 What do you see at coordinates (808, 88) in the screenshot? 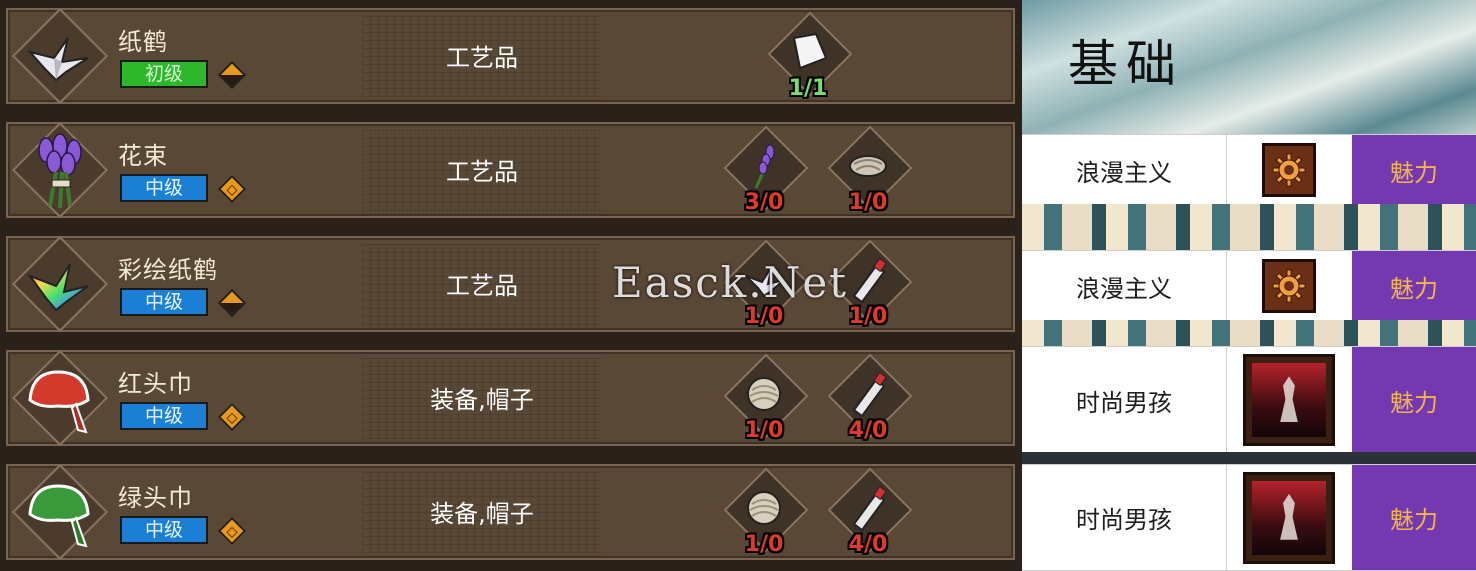
I see `material-count: 1/1` at bounding box center [808, 88].